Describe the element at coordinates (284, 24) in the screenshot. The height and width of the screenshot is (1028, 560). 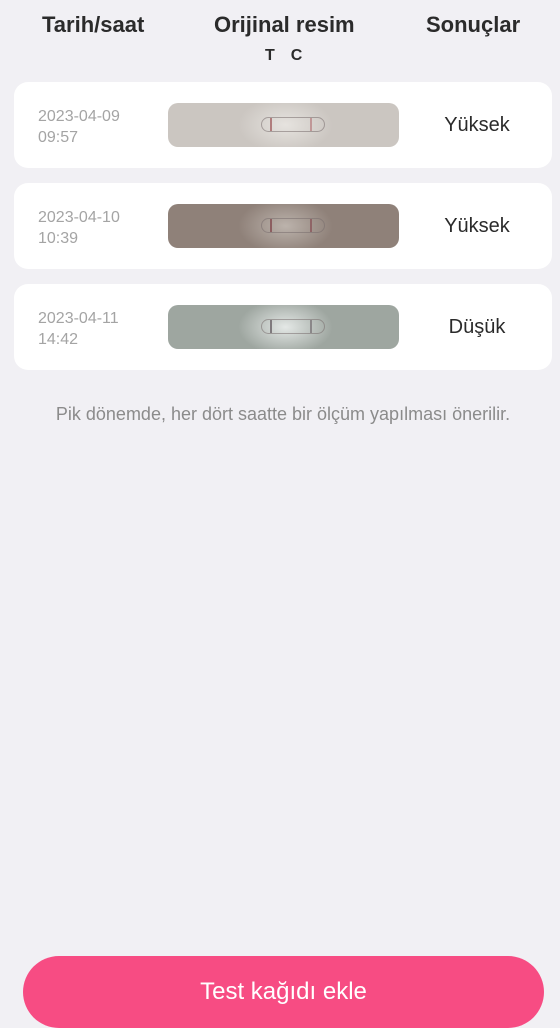
I see `original-image-column-title: Orijinal resim` at that location.